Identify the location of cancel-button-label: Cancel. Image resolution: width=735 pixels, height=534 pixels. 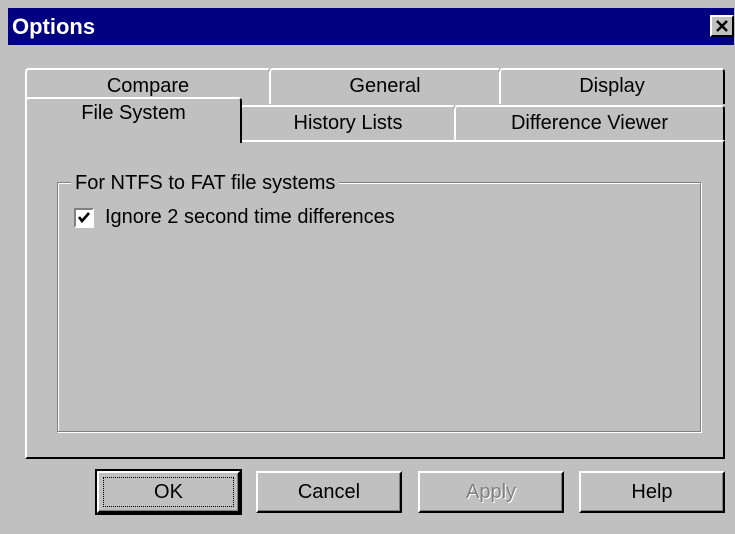
(329, 492).